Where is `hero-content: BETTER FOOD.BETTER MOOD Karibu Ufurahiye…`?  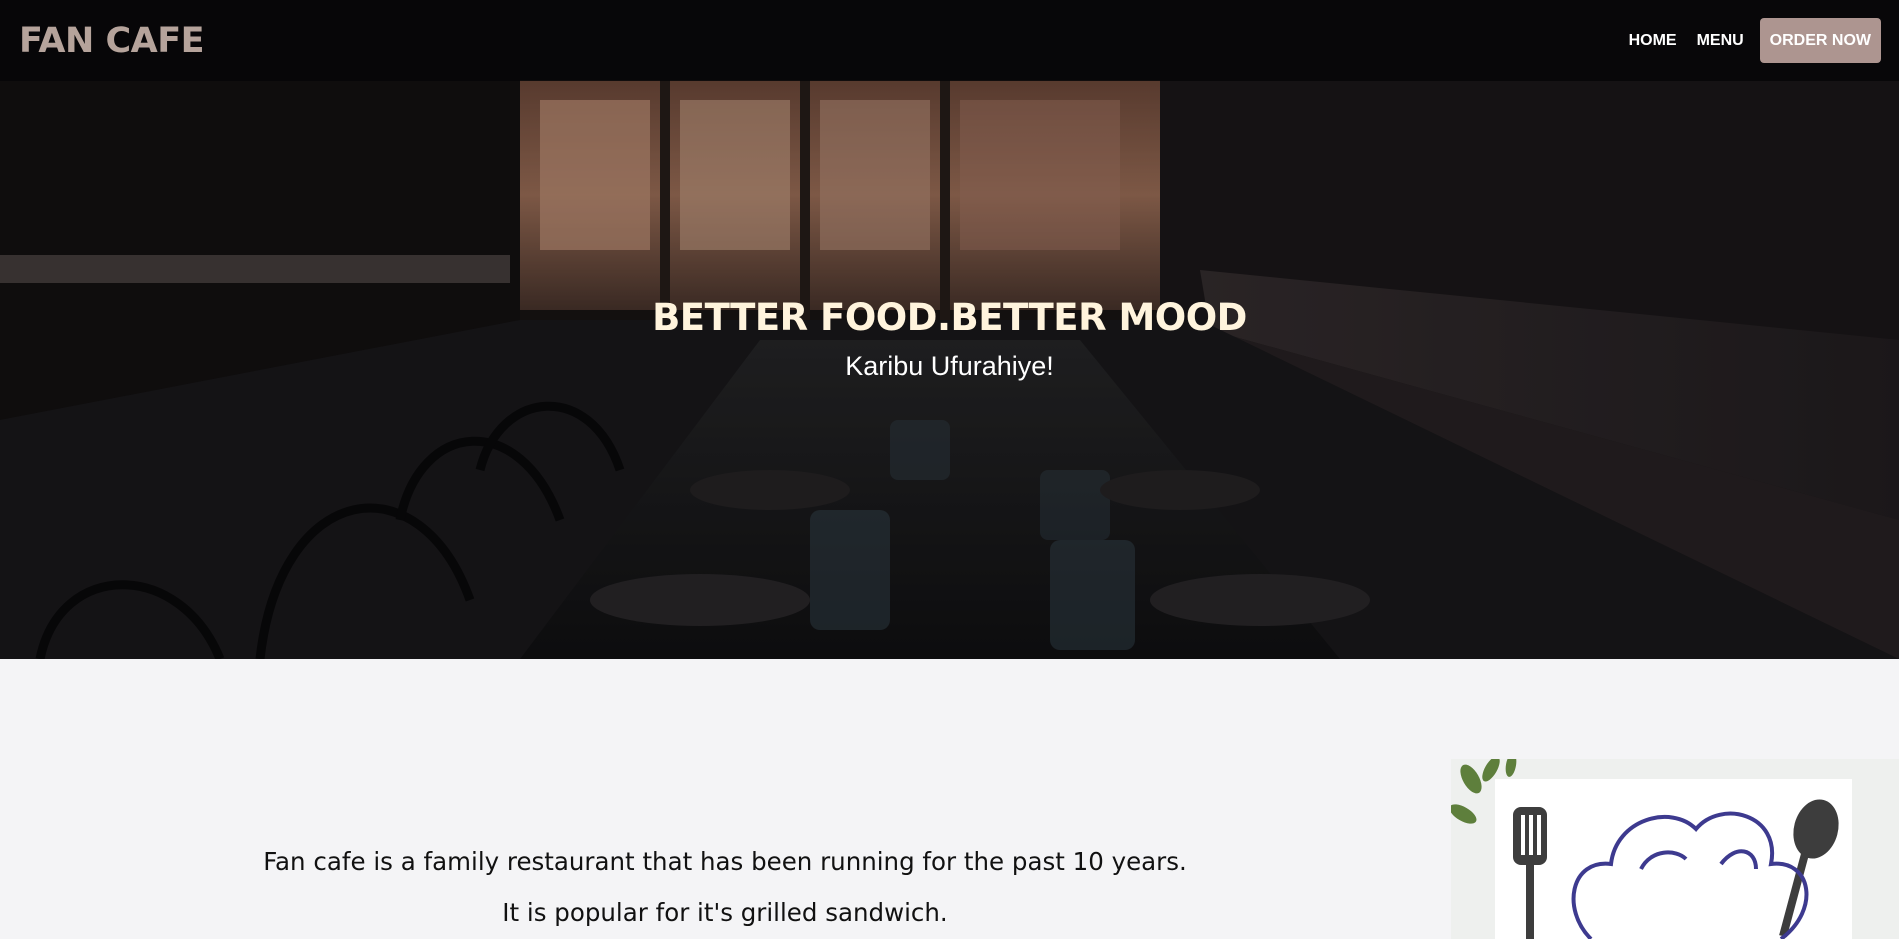 hero-content: BETTER FOOD.BETTER MOOD Karibu Ufurahiye… is located at coordinates (949, 339).